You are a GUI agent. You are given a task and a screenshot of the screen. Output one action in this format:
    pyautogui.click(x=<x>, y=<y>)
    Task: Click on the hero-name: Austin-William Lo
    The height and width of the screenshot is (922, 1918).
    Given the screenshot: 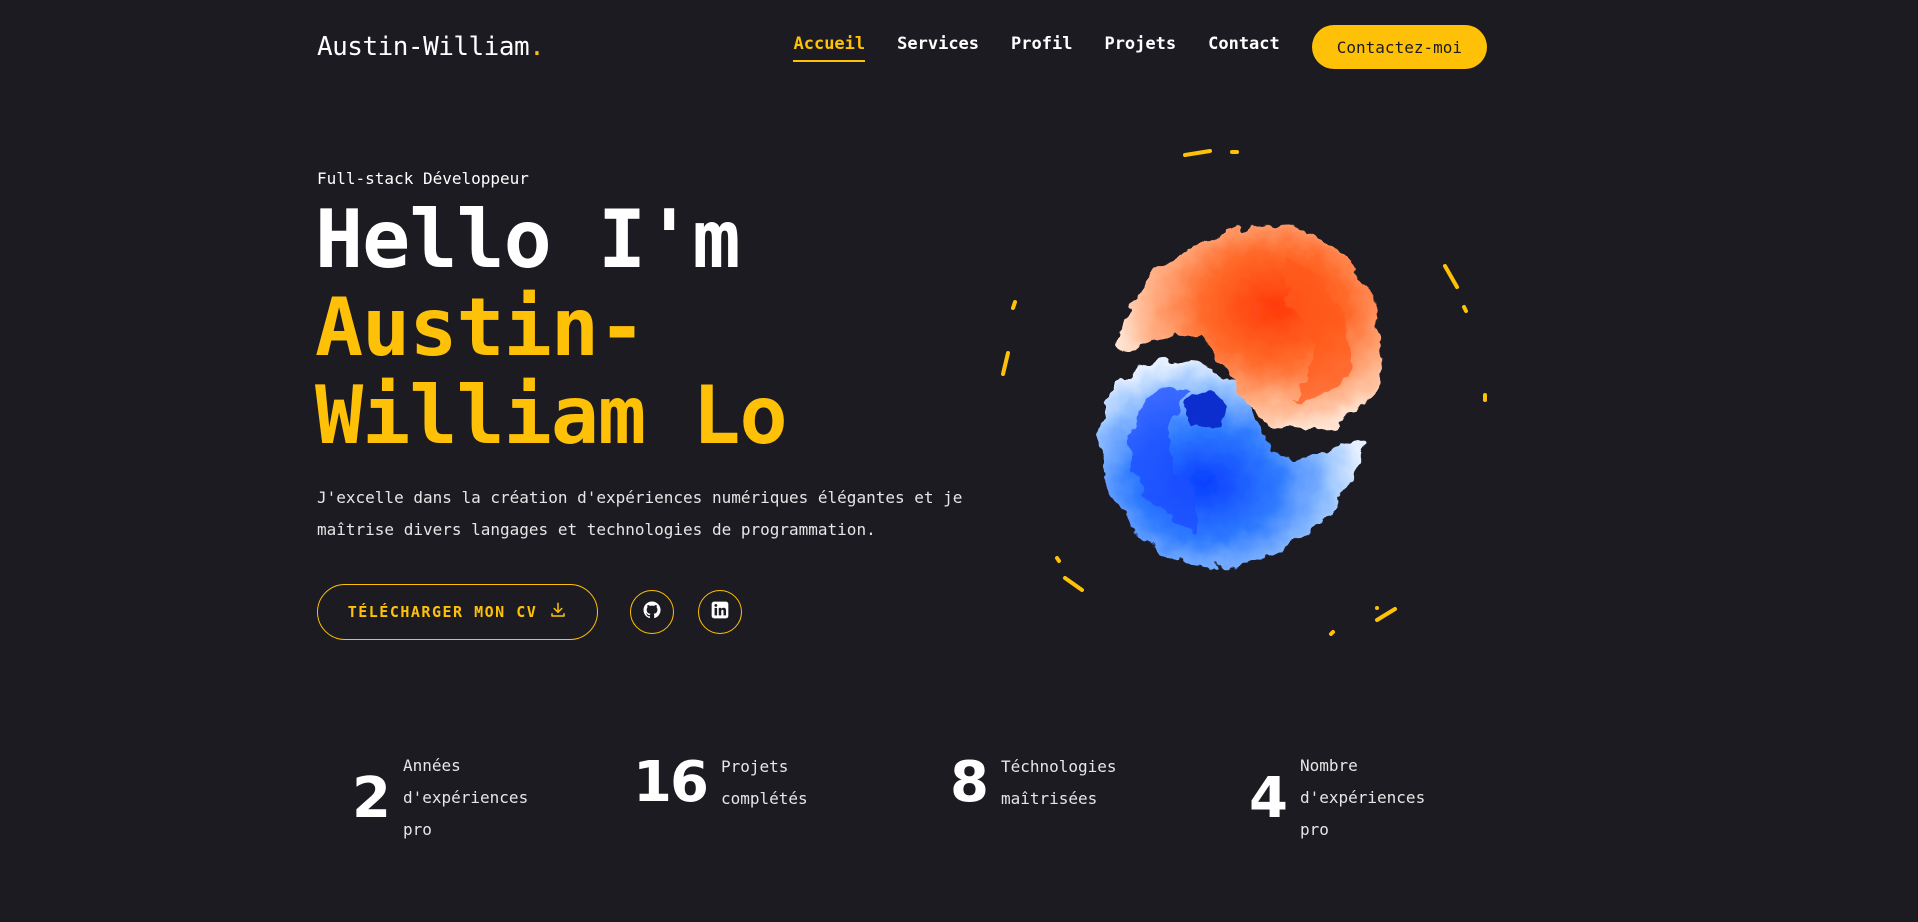 What is the action you would take?
    pyautogui.click(x=551, y=371)
    